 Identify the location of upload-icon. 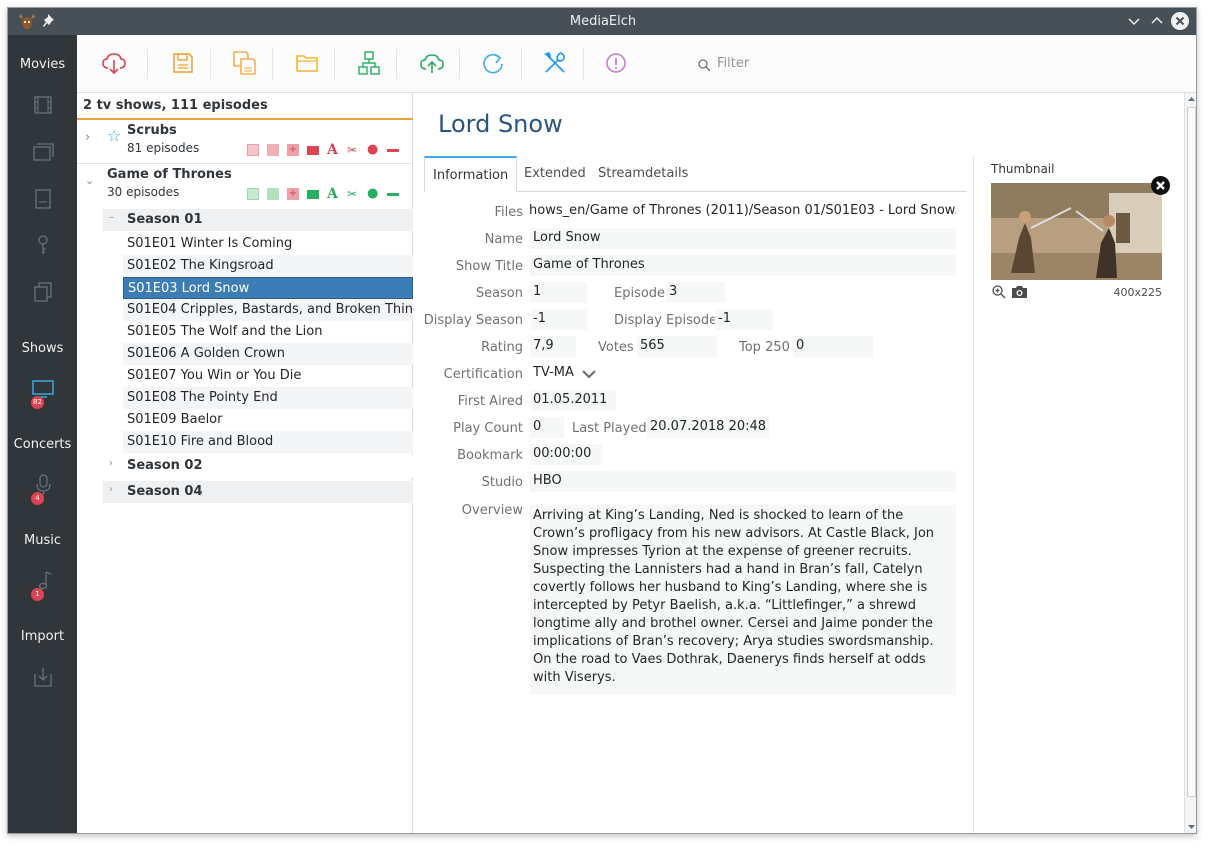
(432, 63).